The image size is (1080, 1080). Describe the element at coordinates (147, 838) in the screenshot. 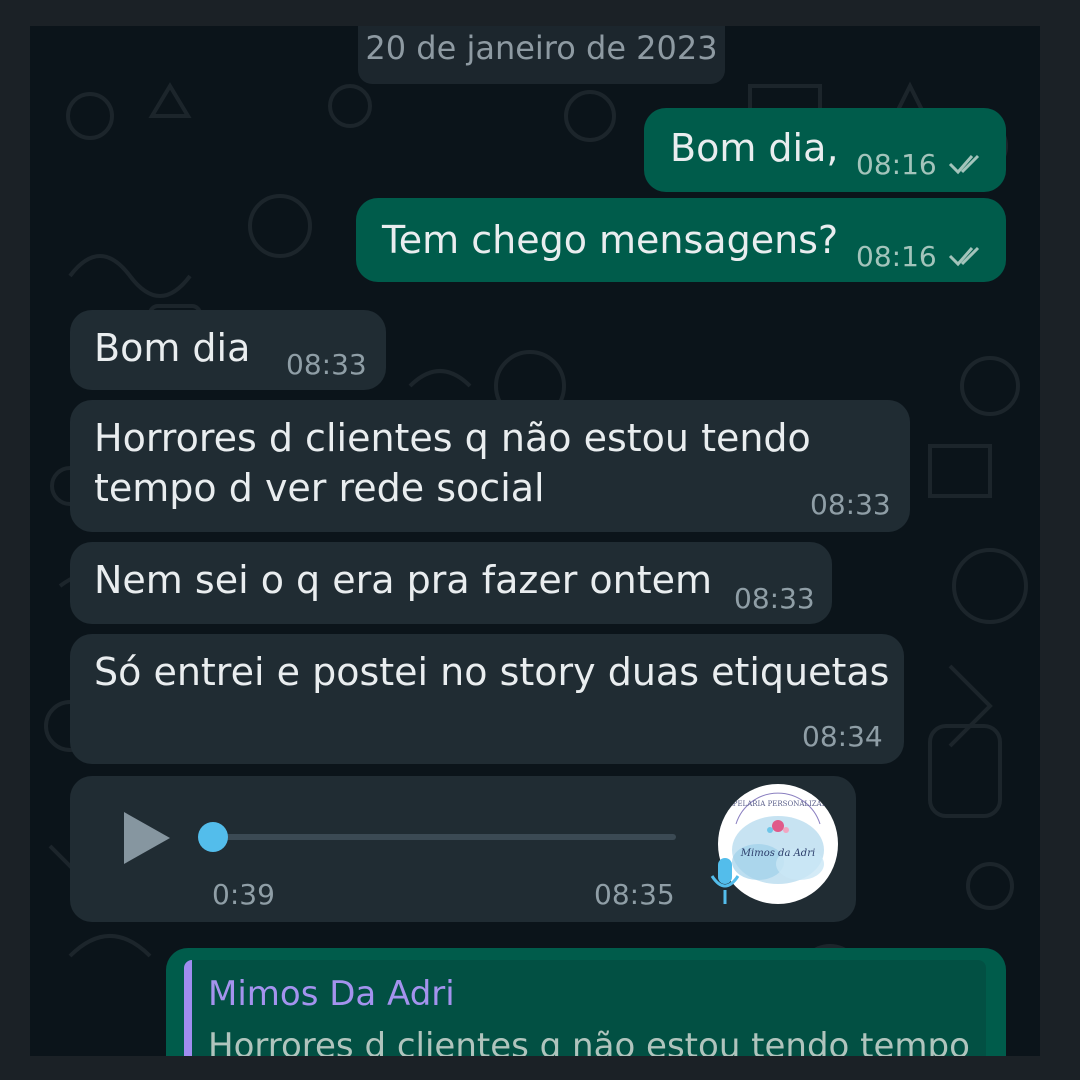

I see `play-icon` at that location.